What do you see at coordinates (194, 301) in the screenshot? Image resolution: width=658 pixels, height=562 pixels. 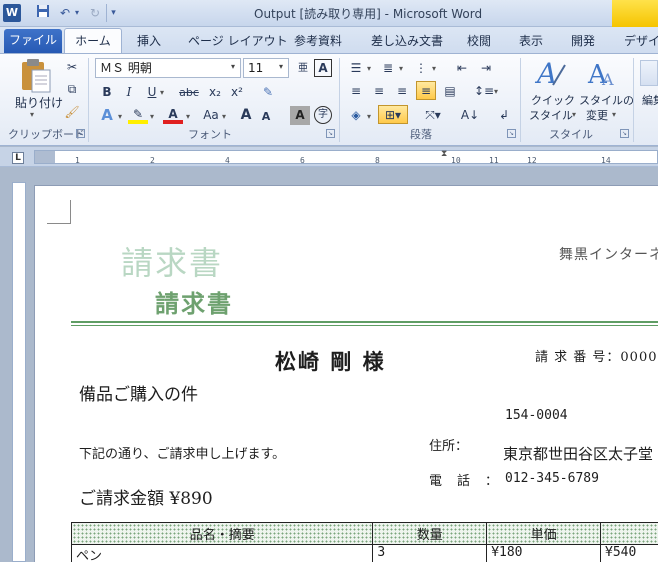 I see `document-title: 請求書` at bounding box center [194, 301].